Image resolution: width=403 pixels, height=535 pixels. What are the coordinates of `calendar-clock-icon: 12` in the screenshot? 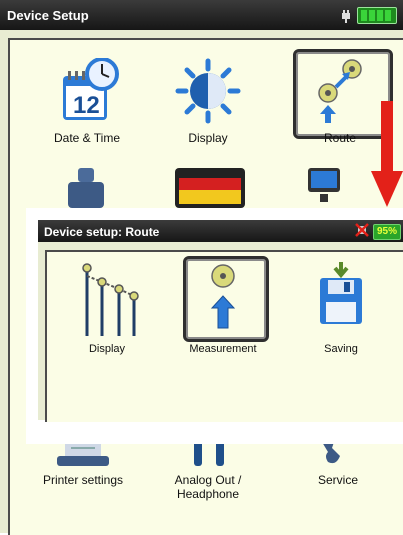 It's located at (87, 93).